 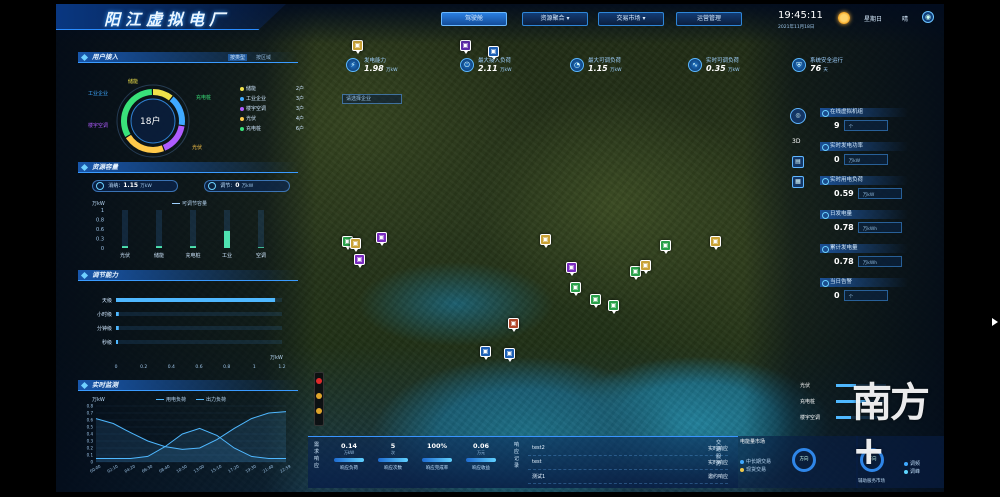 What do you see at coordinates (247, 186) in the screenshot?
I see `resource-load-pill: 调节：0 万kW` at bounding box center [247, 186].